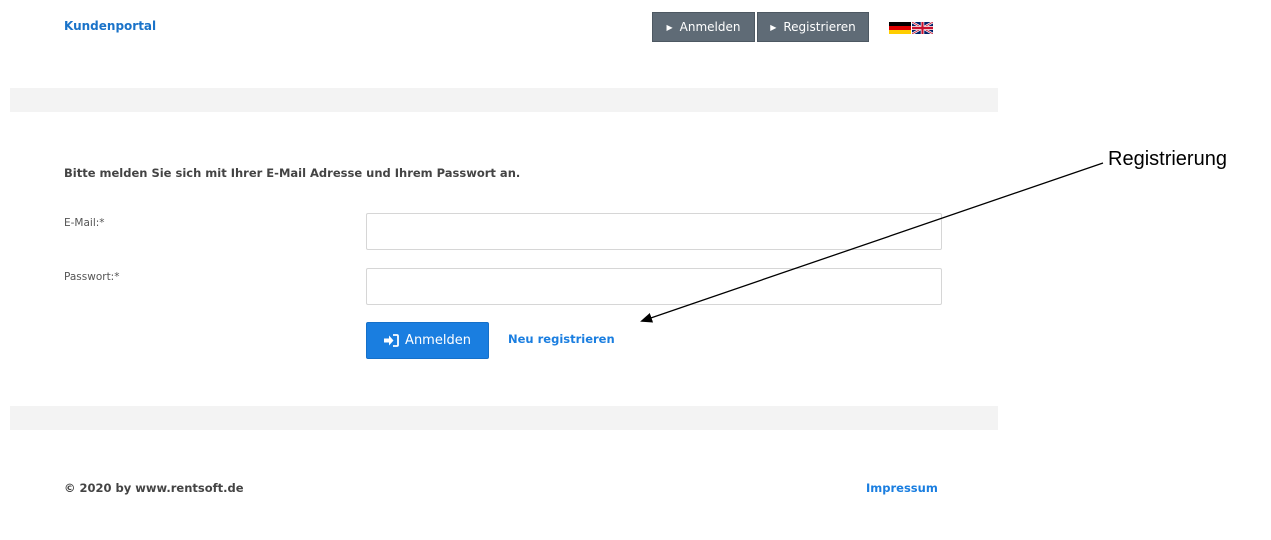  I want to click on sign-in-icon, so click(391, 340).